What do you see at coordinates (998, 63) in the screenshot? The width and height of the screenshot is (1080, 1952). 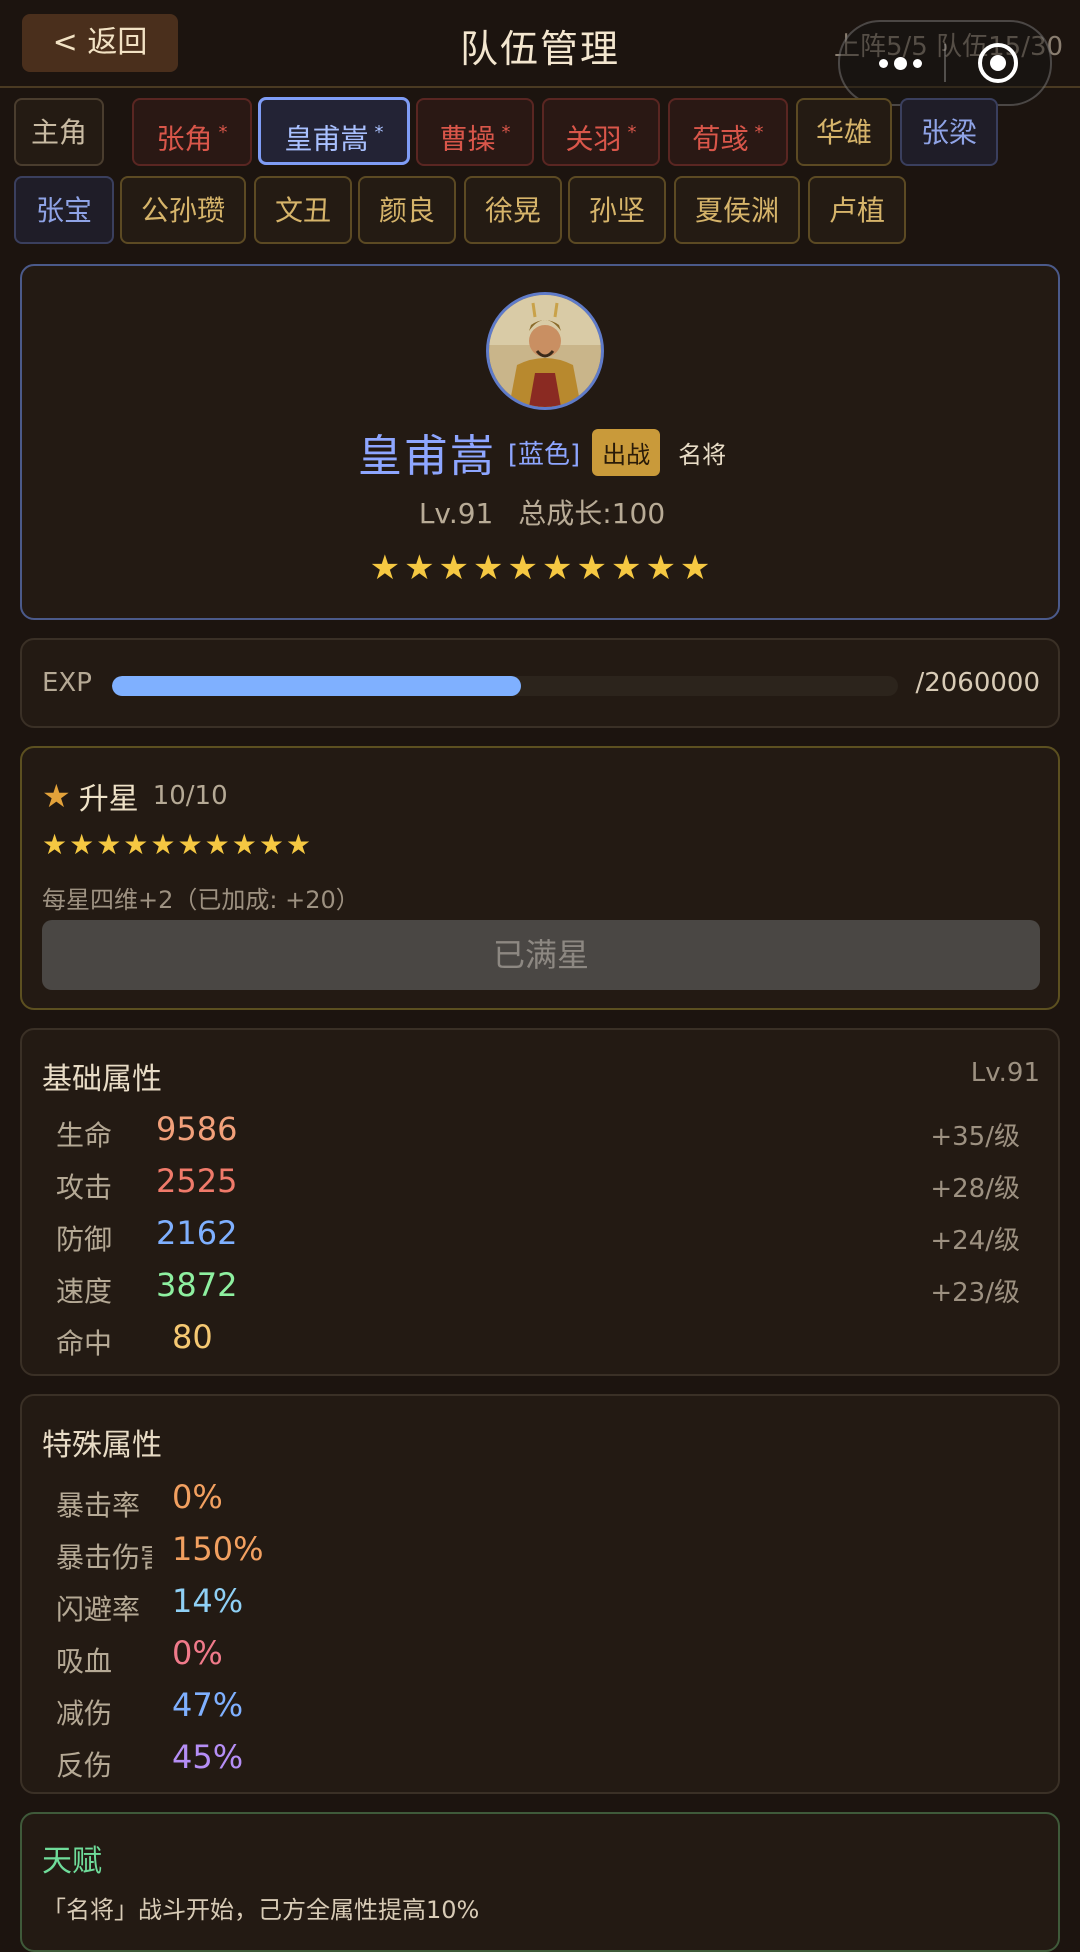 I see `close-icon` at bounding box center [998, 63].